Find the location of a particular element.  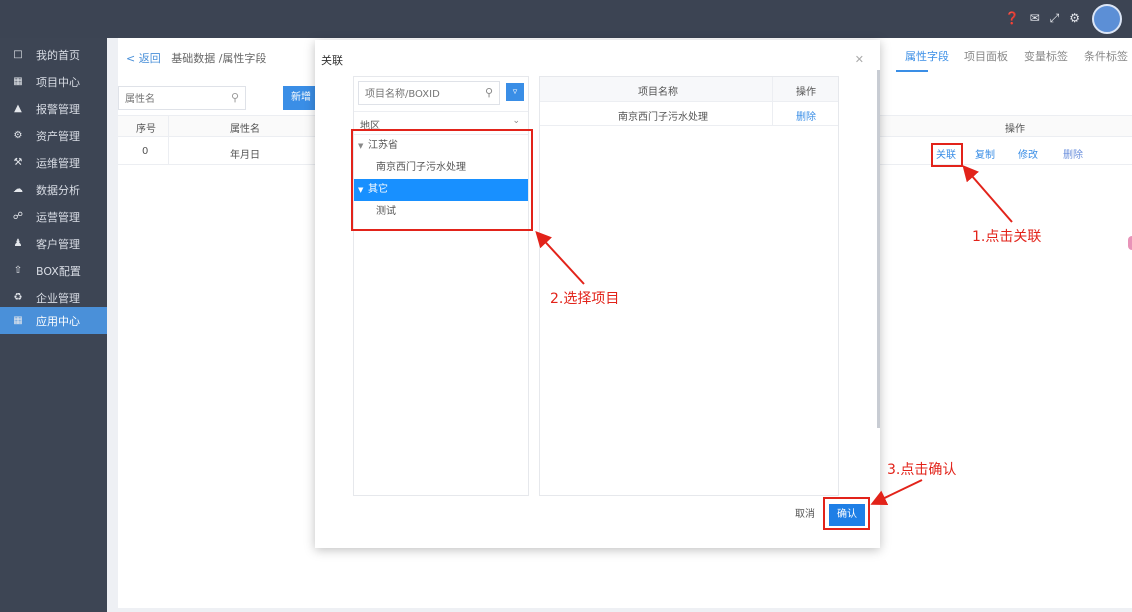

attribute-search-input is located at coordinates (170, 99).